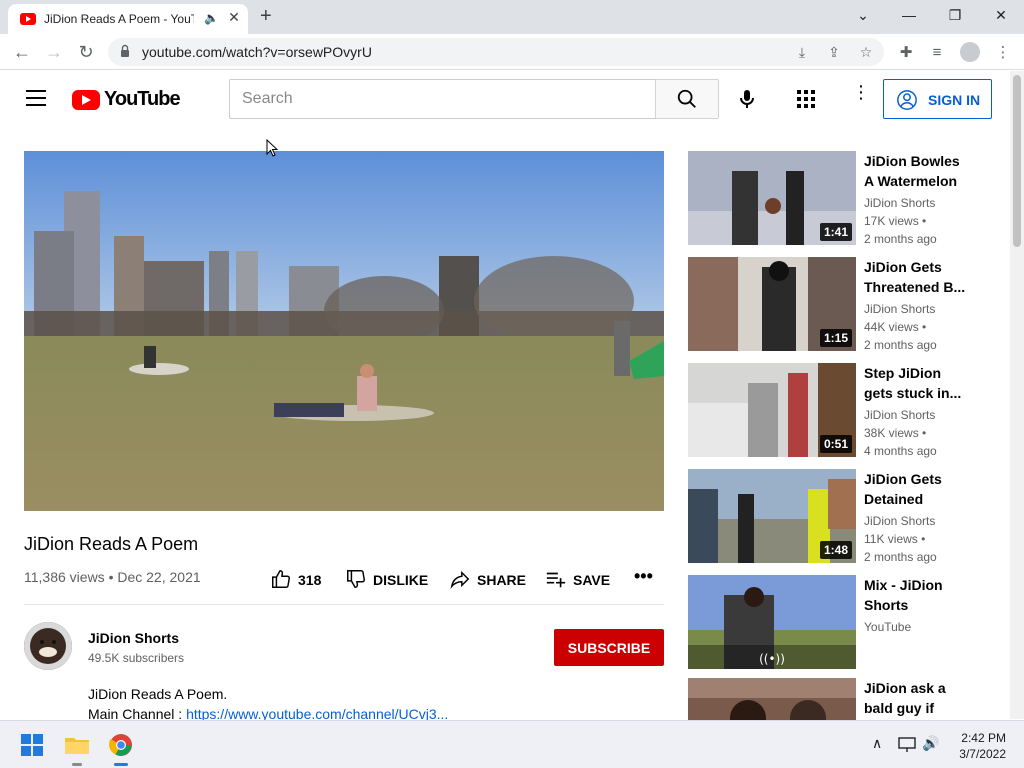  What do you see at coordinates (955, 15) in the screenshot?
I see `restore-button: ❐` at bounding box center [955, 15].